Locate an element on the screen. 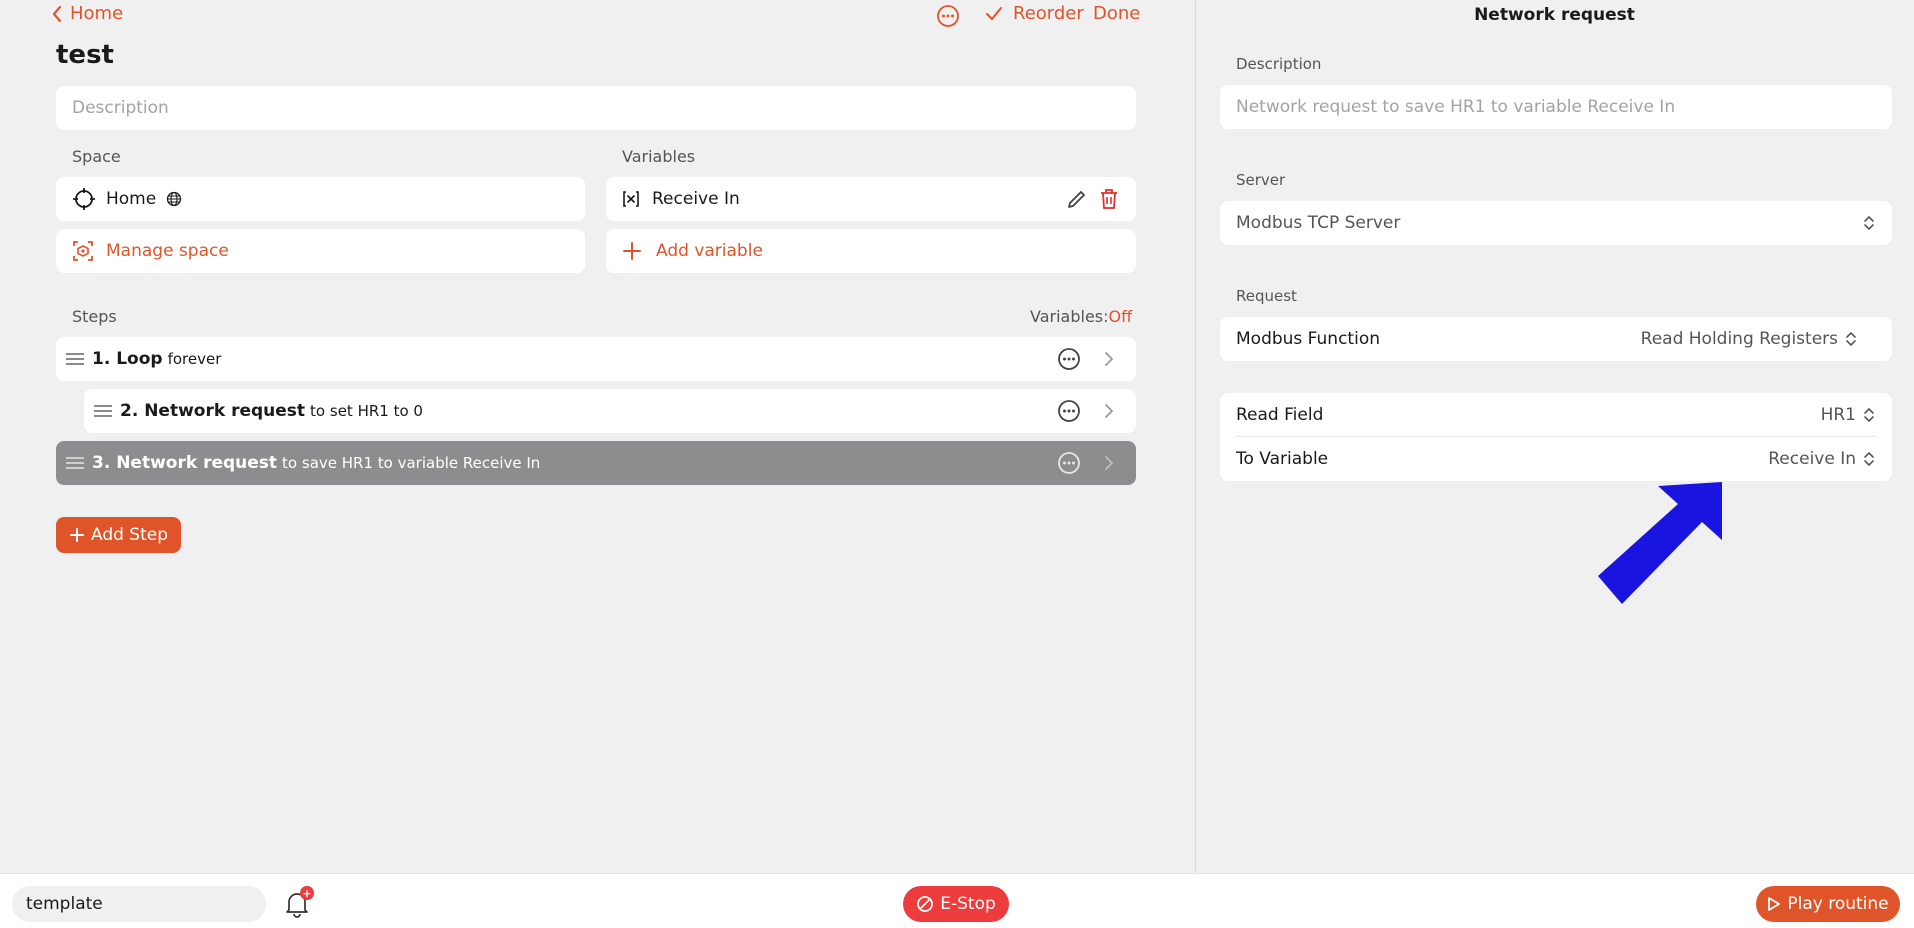 The width and height of the screenshot is (1914, 928). routine-title: test is located at coordinates (85, 55).